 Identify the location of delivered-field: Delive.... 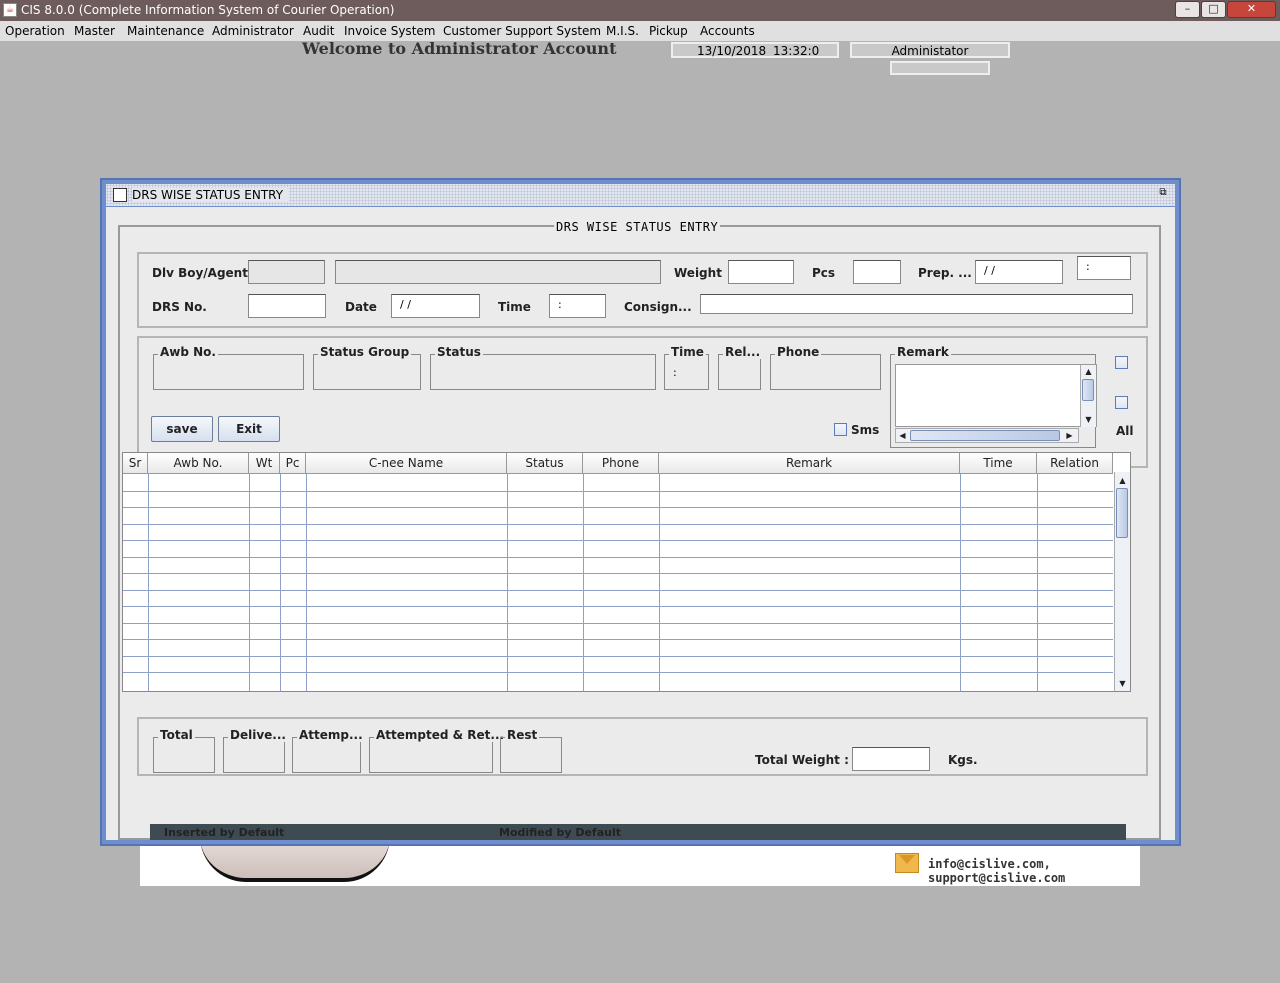
(255, 750).